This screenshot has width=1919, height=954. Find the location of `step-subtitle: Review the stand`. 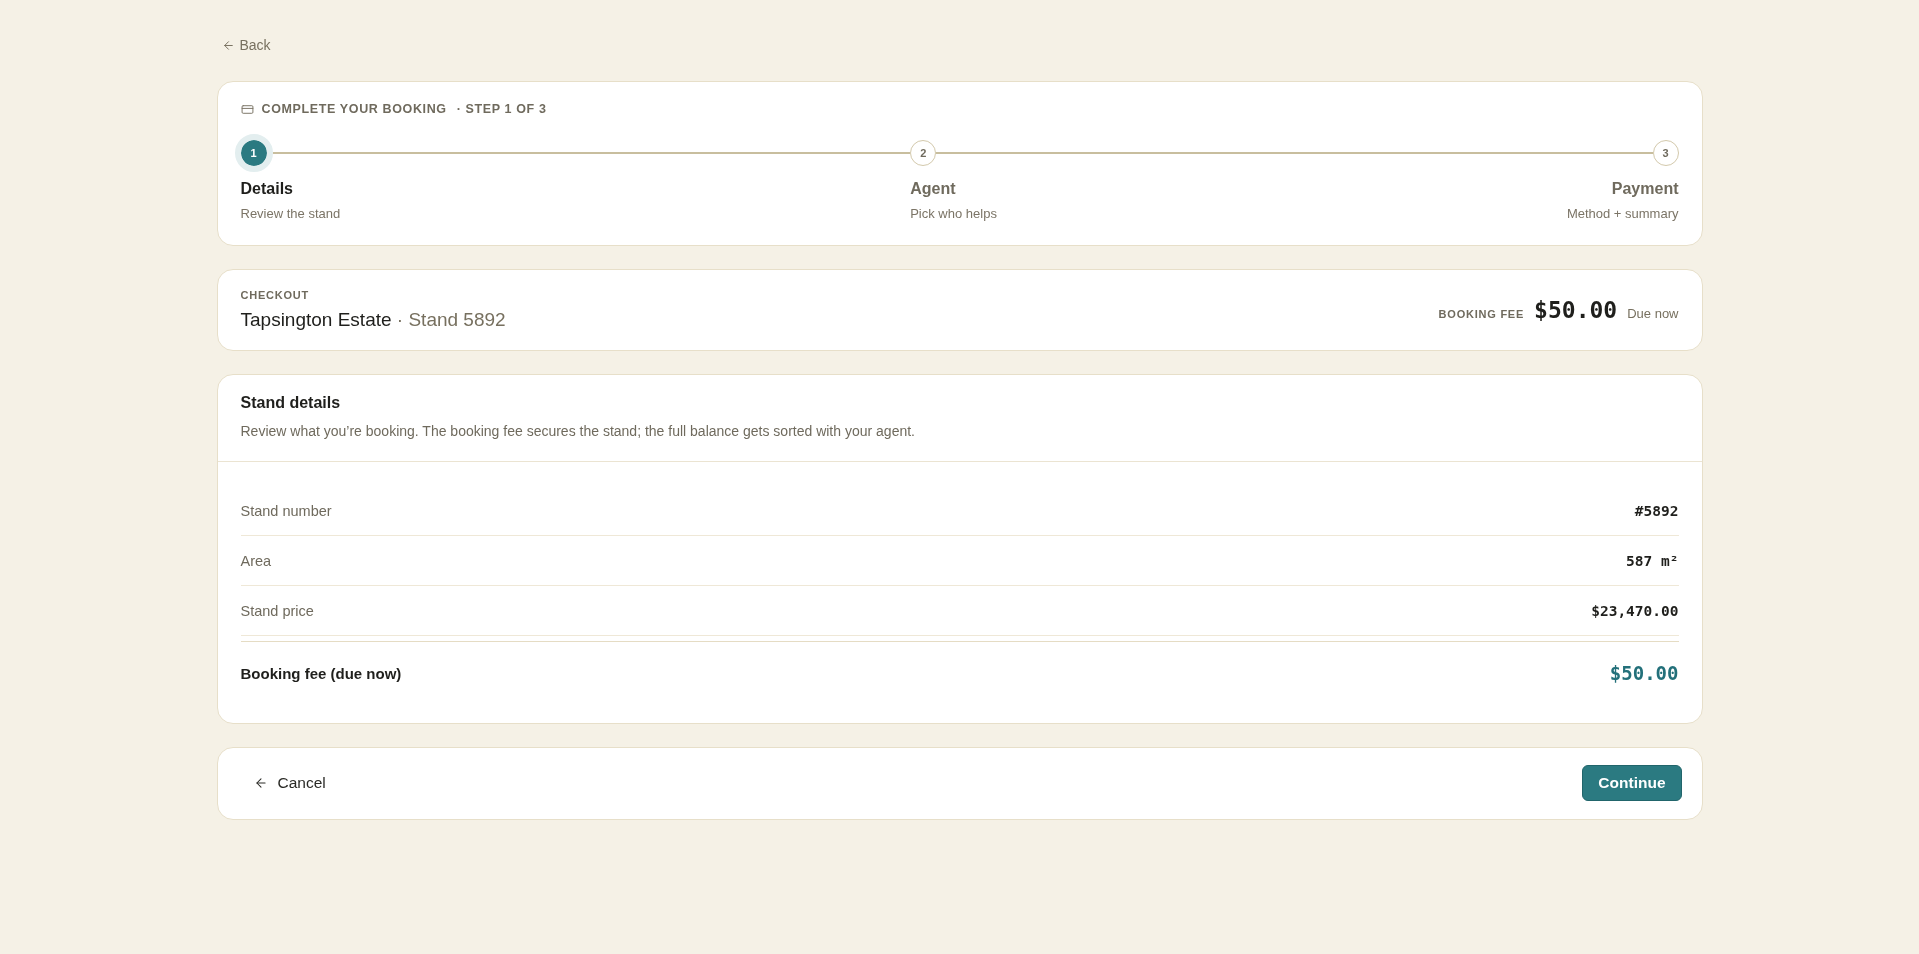

step-subtitle: Review the stand is located at coordinates (290, 214).